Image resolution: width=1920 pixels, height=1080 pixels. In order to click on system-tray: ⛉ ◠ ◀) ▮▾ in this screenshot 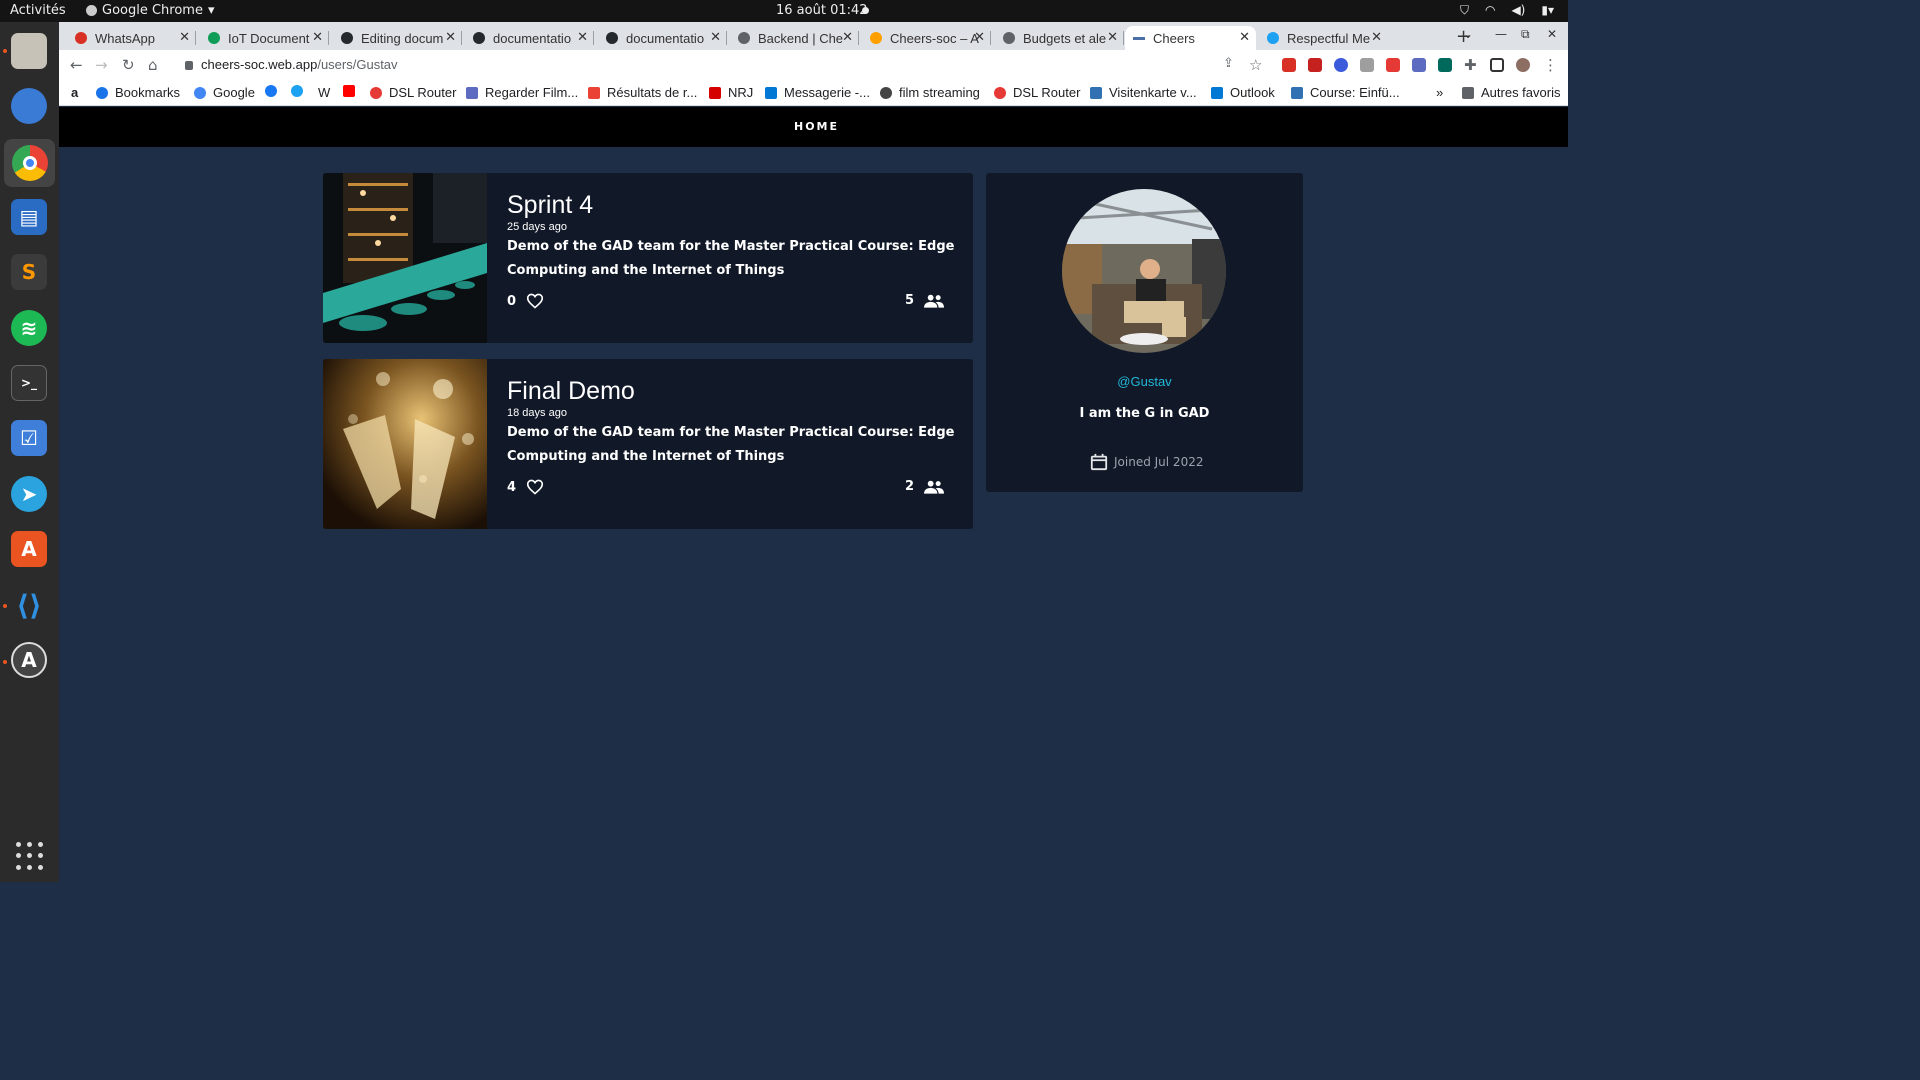, I will do `click(1507, 10)`.